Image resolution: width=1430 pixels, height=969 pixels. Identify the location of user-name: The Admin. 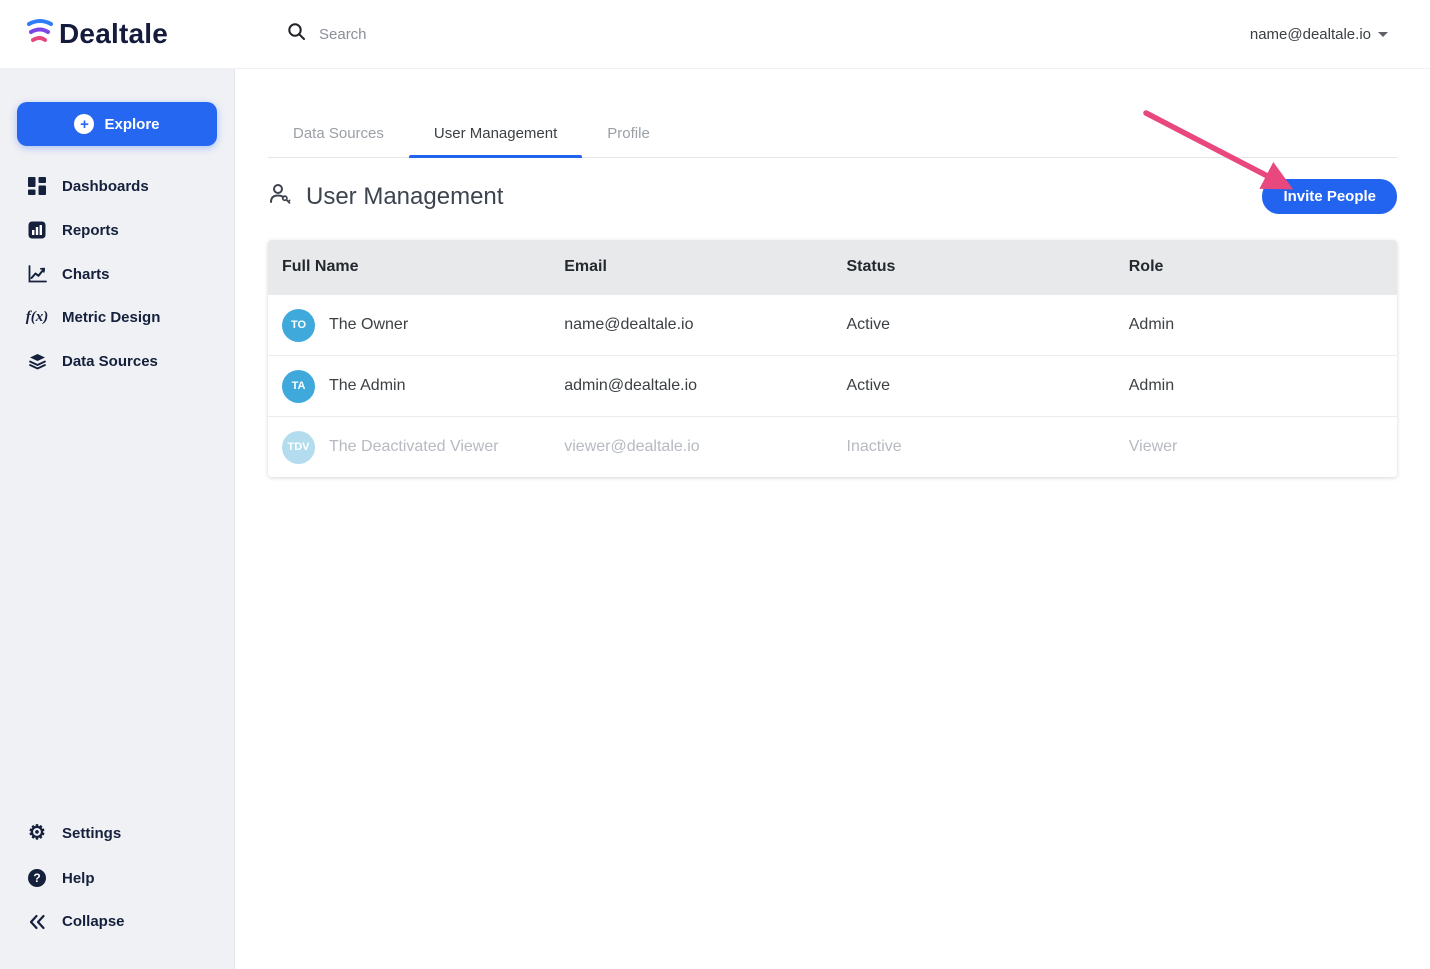
(367, 385).